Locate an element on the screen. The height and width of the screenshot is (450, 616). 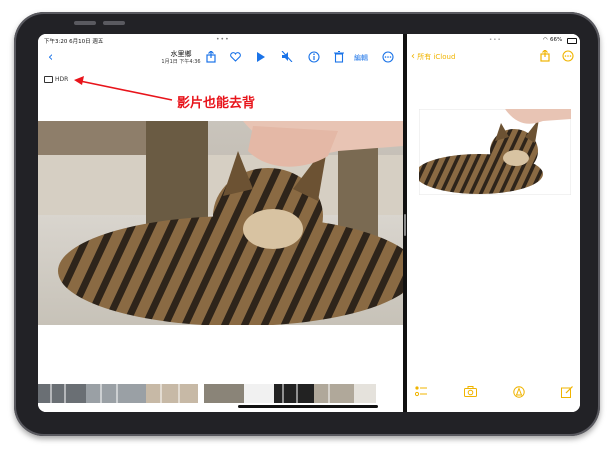
camera-icon is located at coordinates (470, 391).